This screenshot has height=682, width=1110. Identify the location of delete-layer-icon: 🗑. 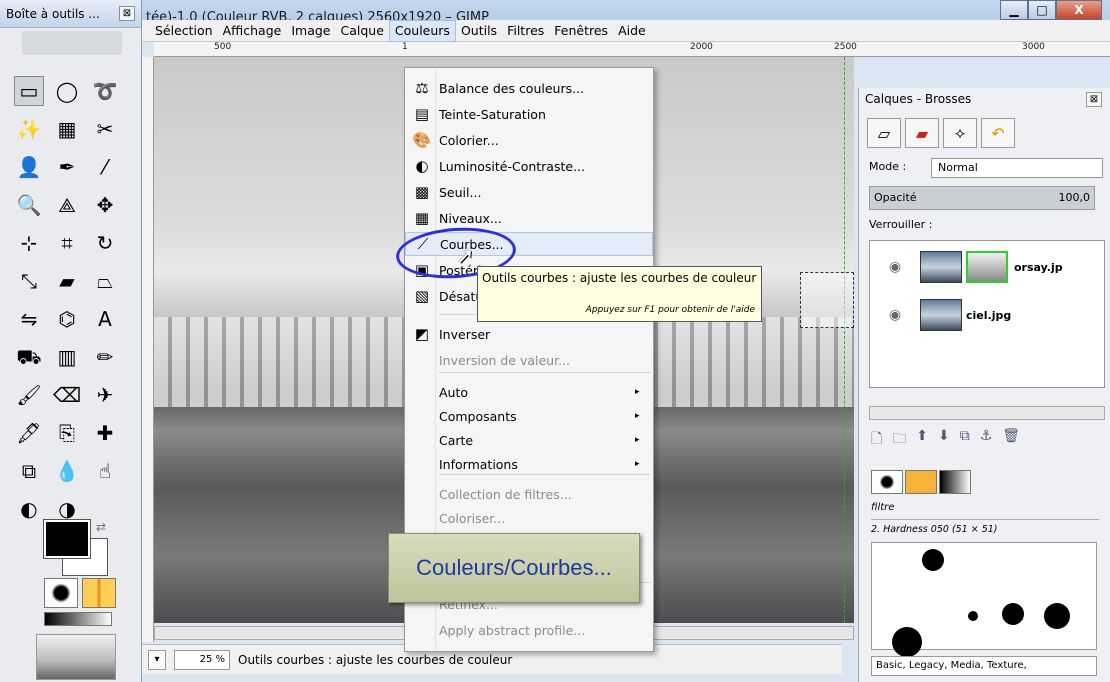
(1011, 440).